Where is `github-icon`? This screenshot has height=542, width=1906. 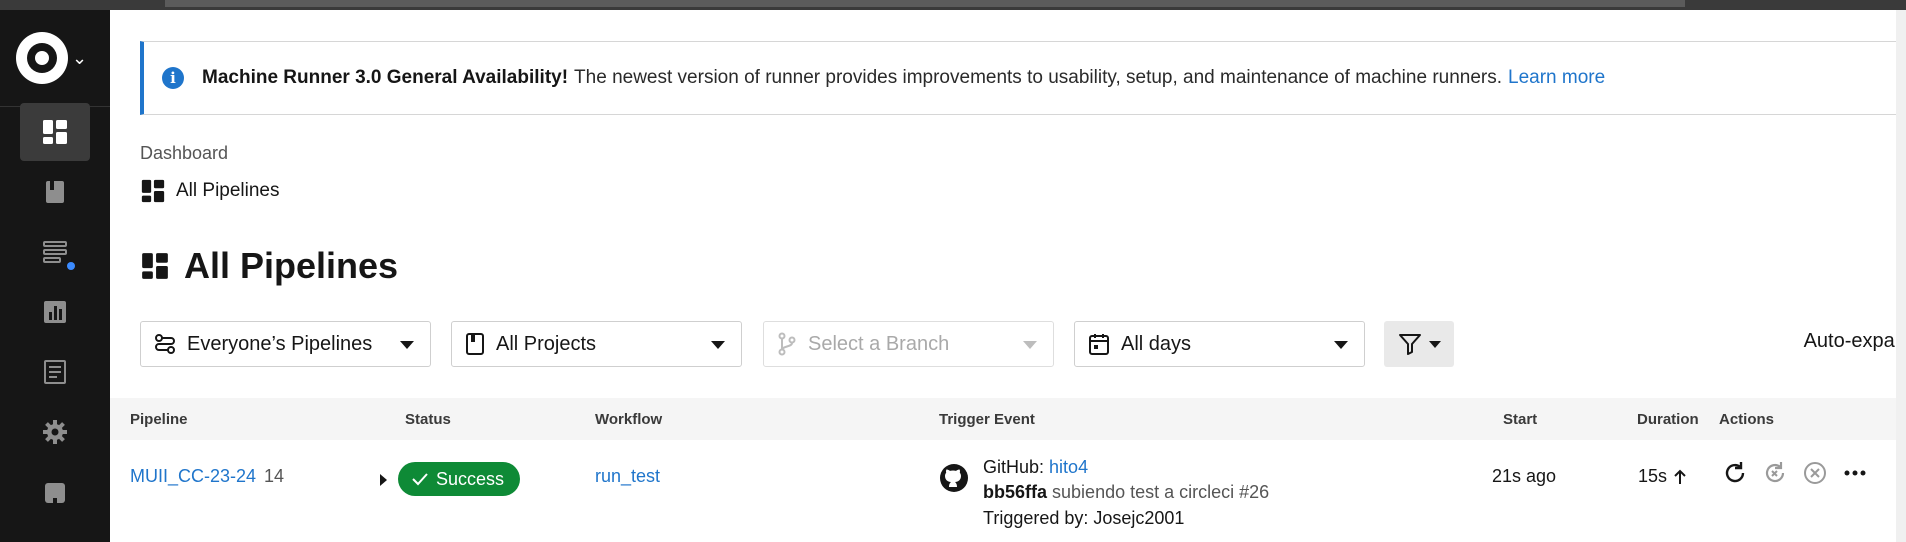 github-icon is located at coordinates (954, 478).